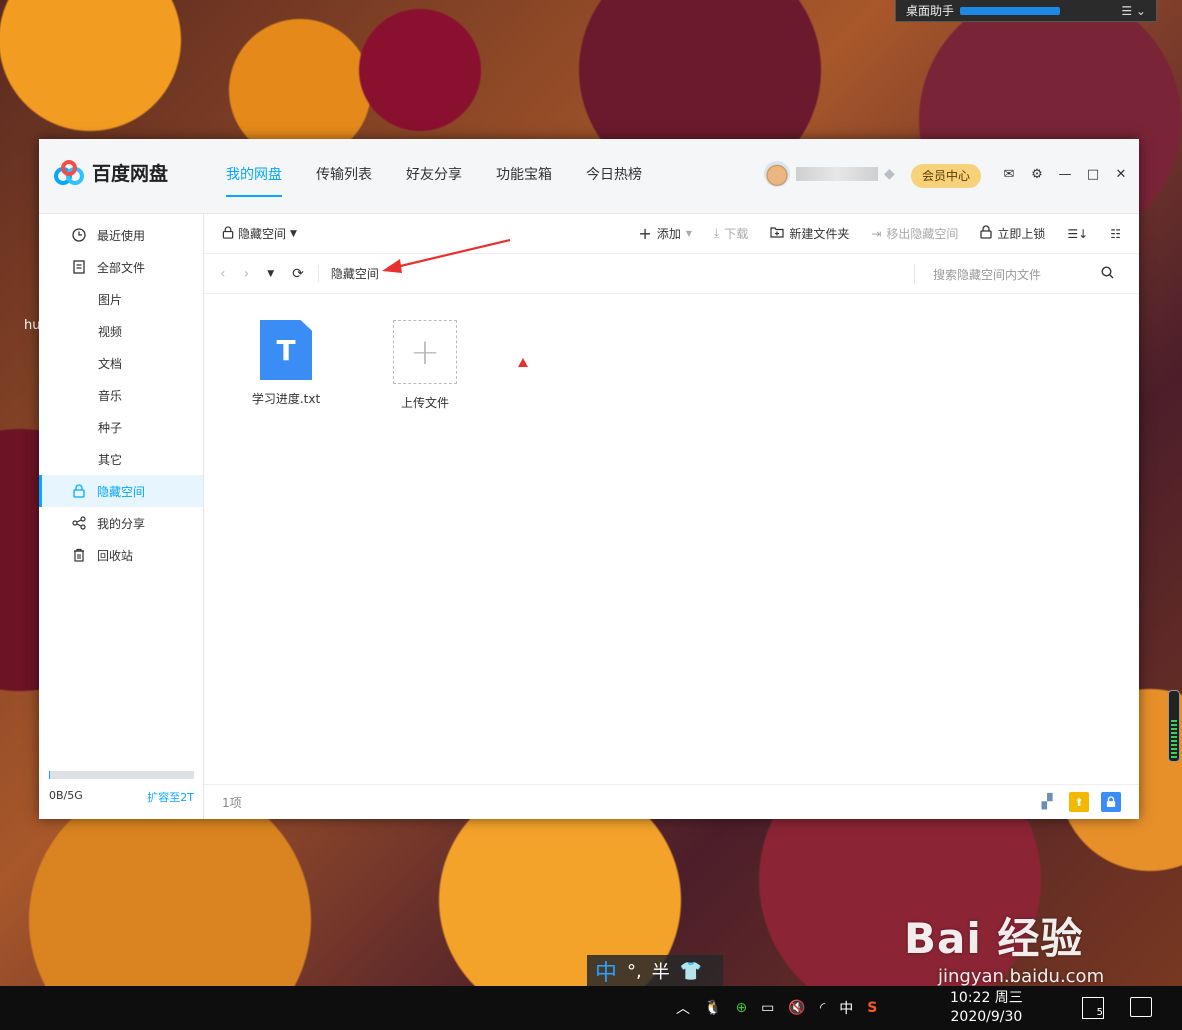  I want to click on add-label: 添加, so click(668, 234).